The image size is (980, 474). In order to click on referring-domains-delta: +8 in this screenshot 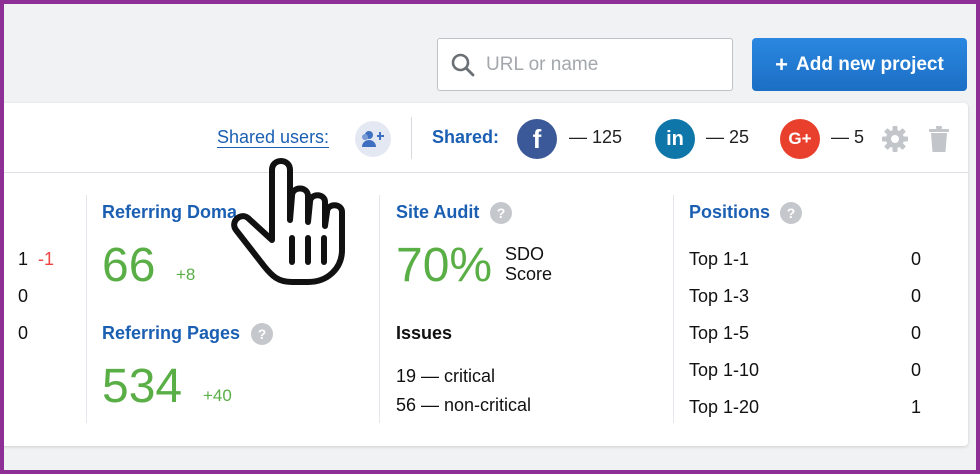, I will do `click(186, 274)`.